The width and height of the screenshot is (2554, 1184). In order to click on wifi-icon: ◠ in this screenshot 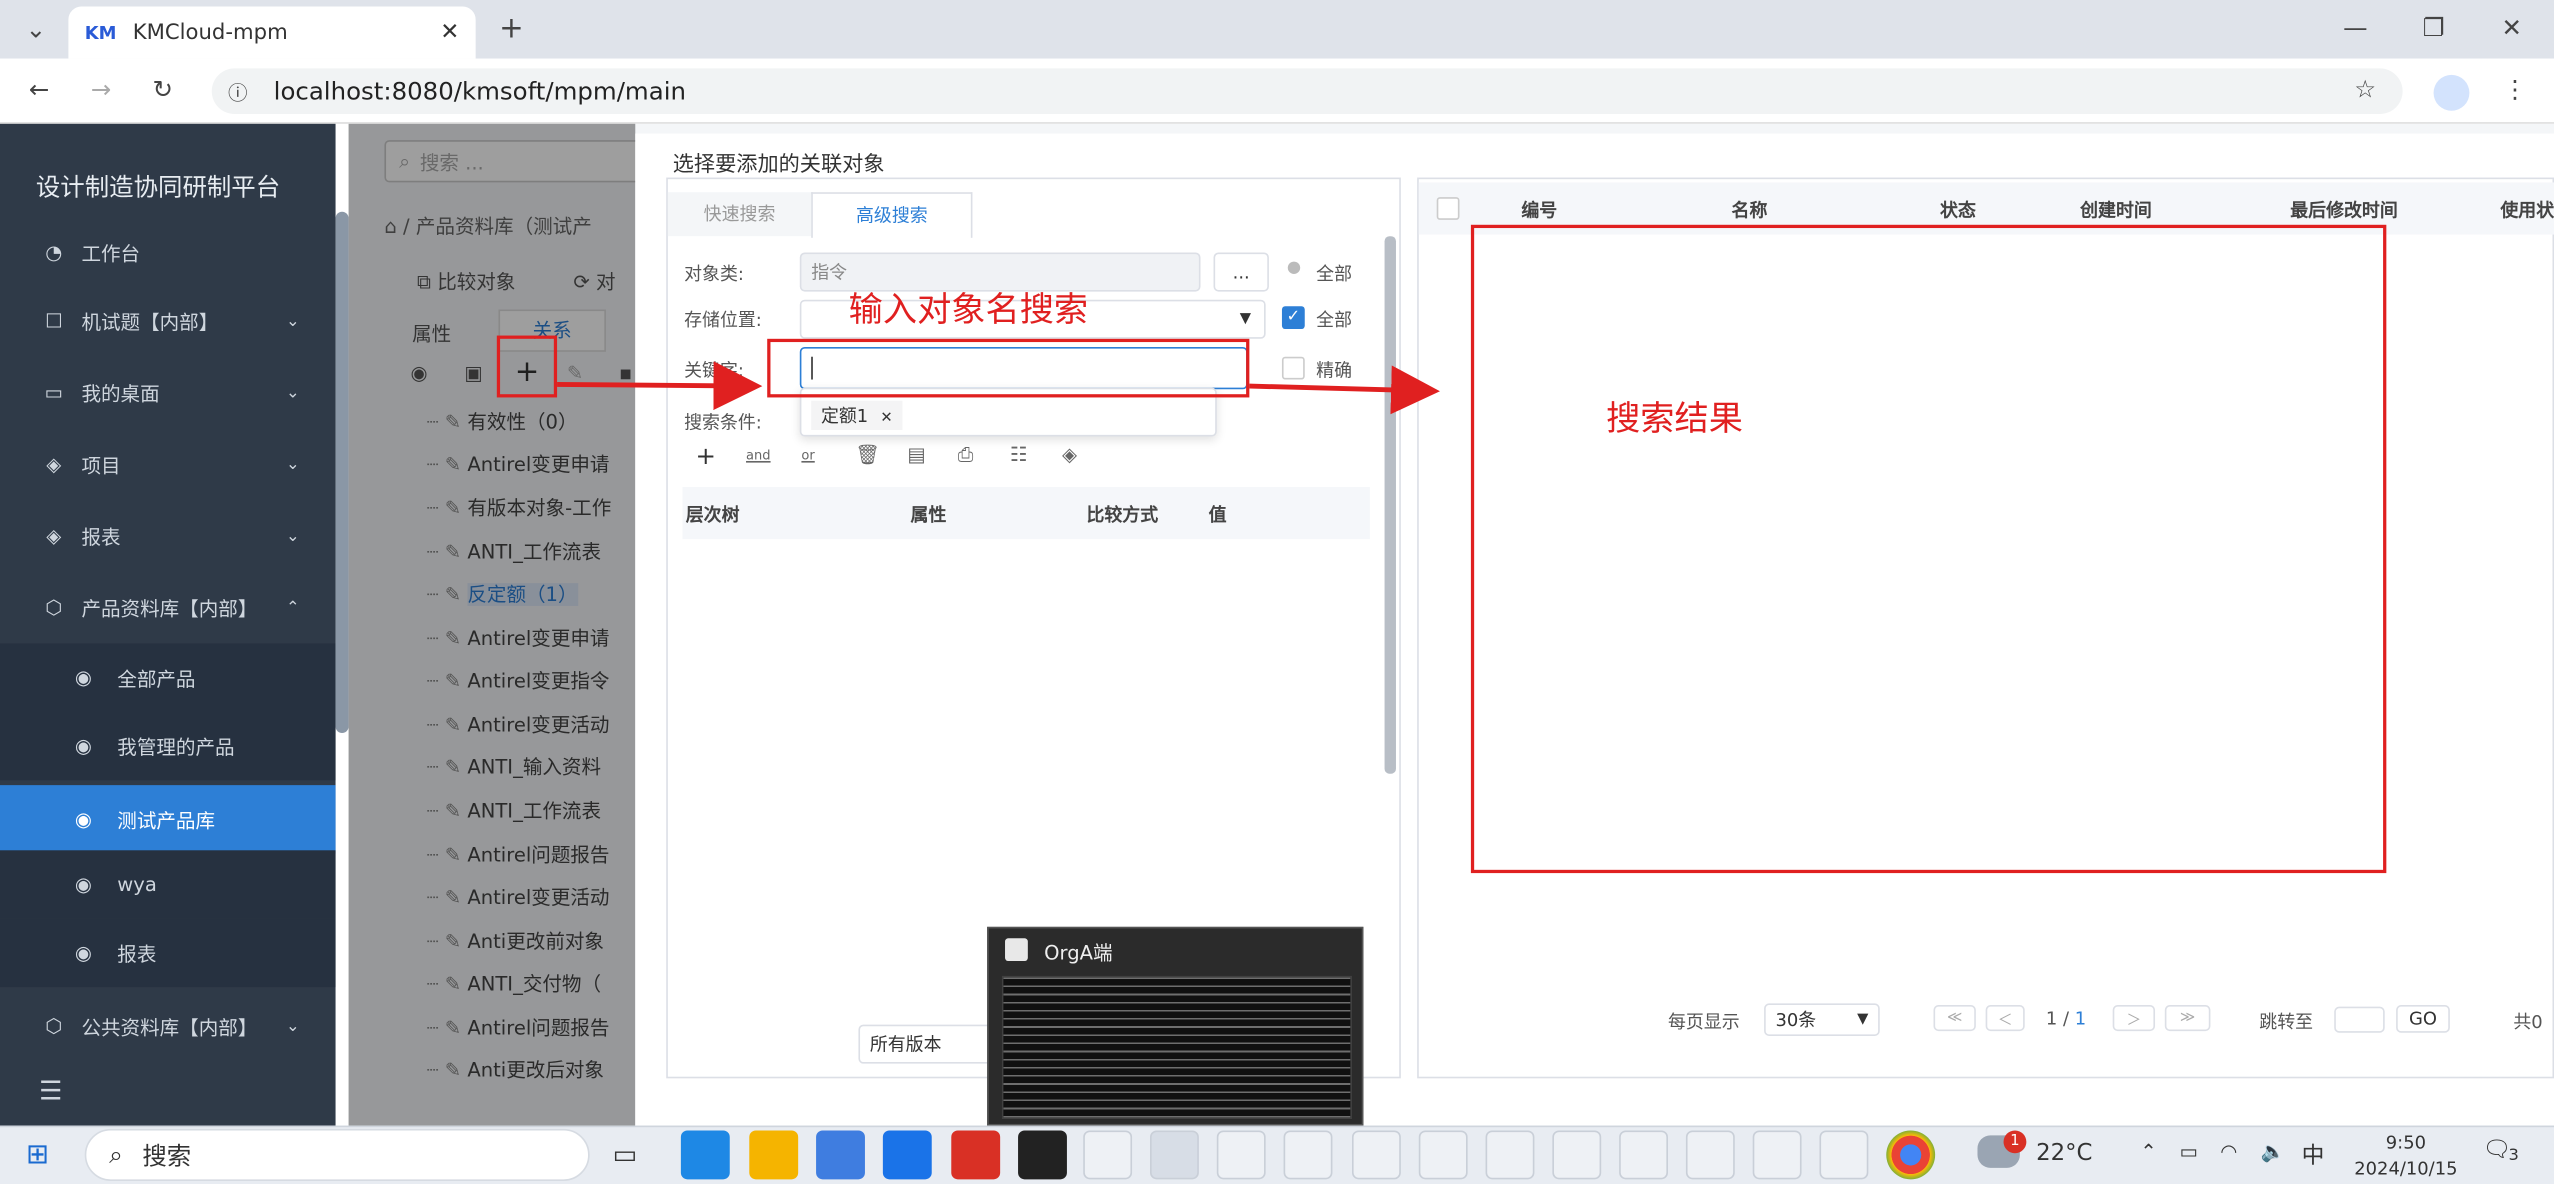, I will do `click(2228, 1151)`.